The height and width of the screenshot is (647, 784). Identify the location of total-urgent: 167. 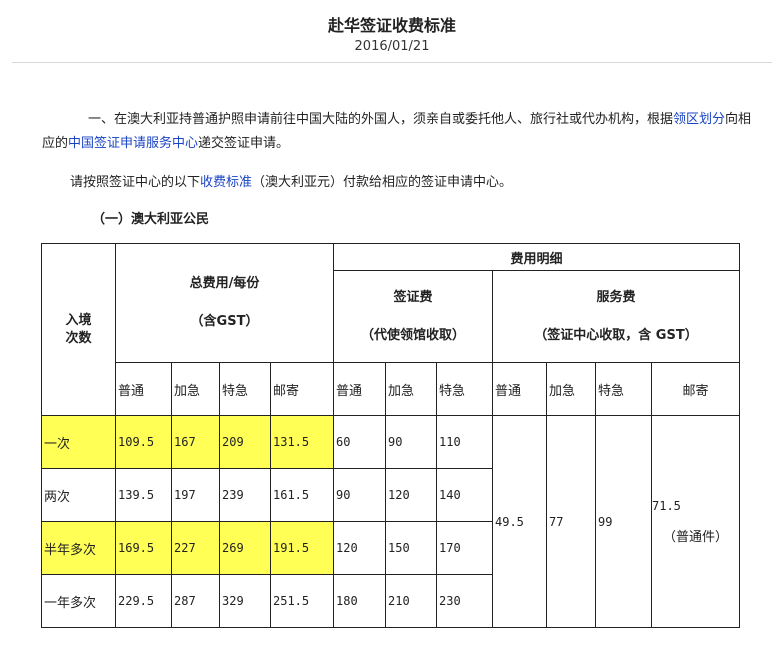
(195, 442).